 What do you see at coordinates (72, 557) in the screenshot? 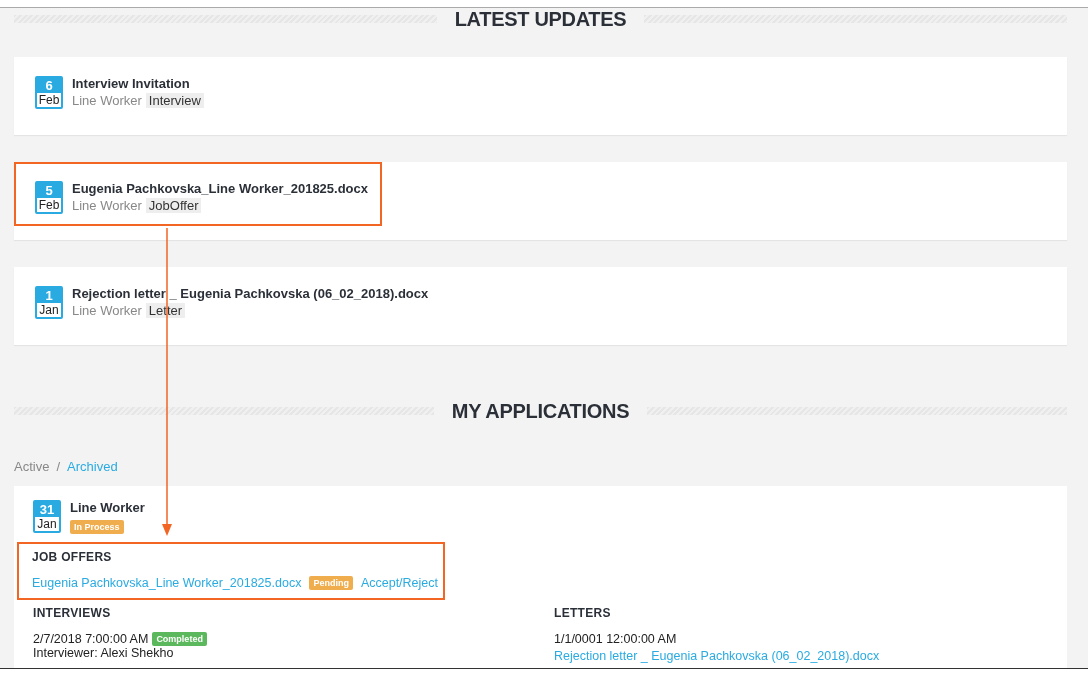
I see `subsection-title: JOB OFFERS` at bounding box center [72, 557].